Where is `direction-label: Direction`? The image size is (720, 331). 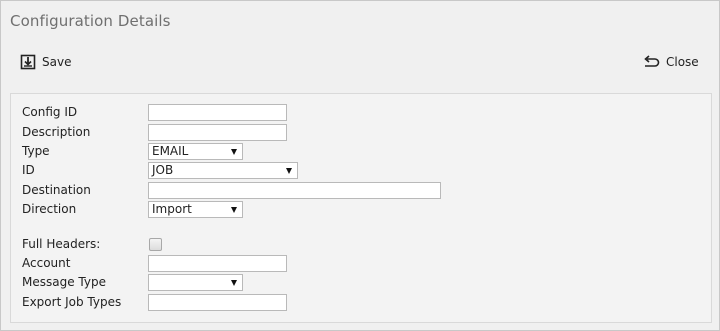
direction-label: Direction is located at coordinates (49, 209).